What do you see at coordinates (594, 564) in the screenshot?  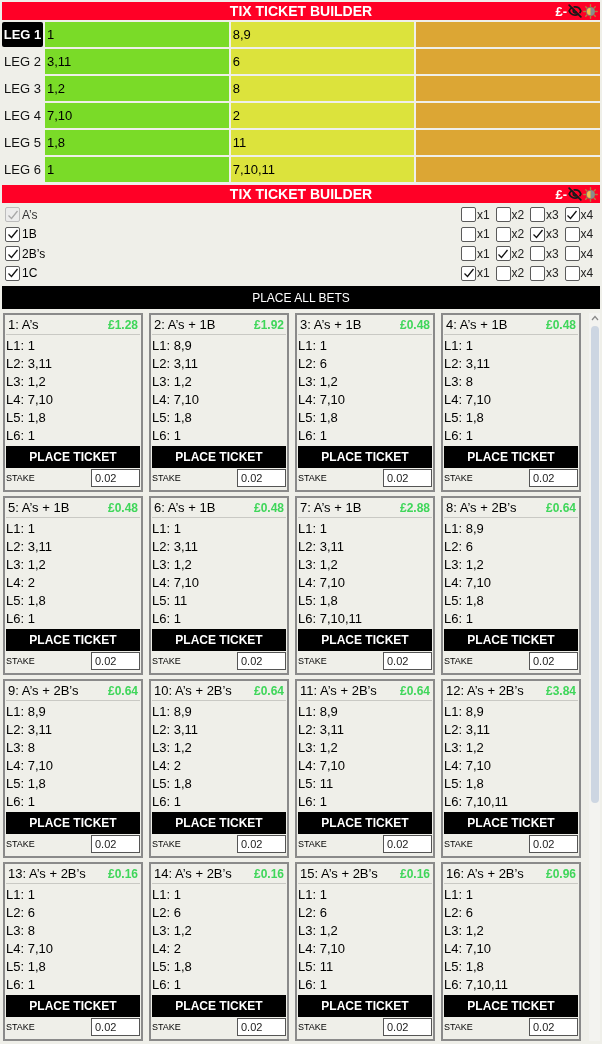 I see `scrollbar-thumb` at bounding box center [594, 564].